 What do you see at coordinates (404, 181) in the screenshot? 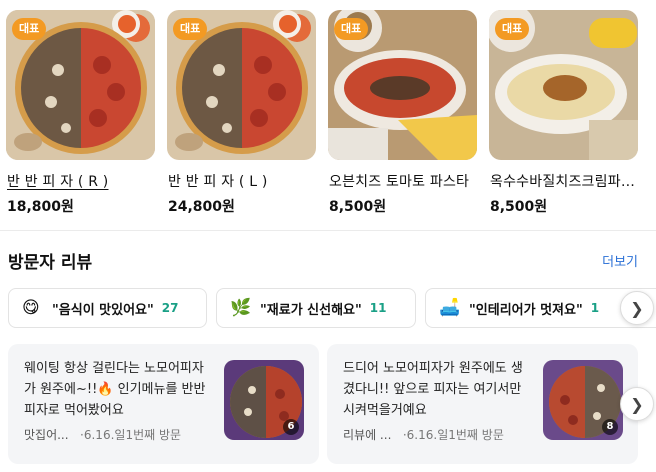
I see `menu-item-name: 오븐치즈 토마토 파스타` at bounding box center [404, 181].